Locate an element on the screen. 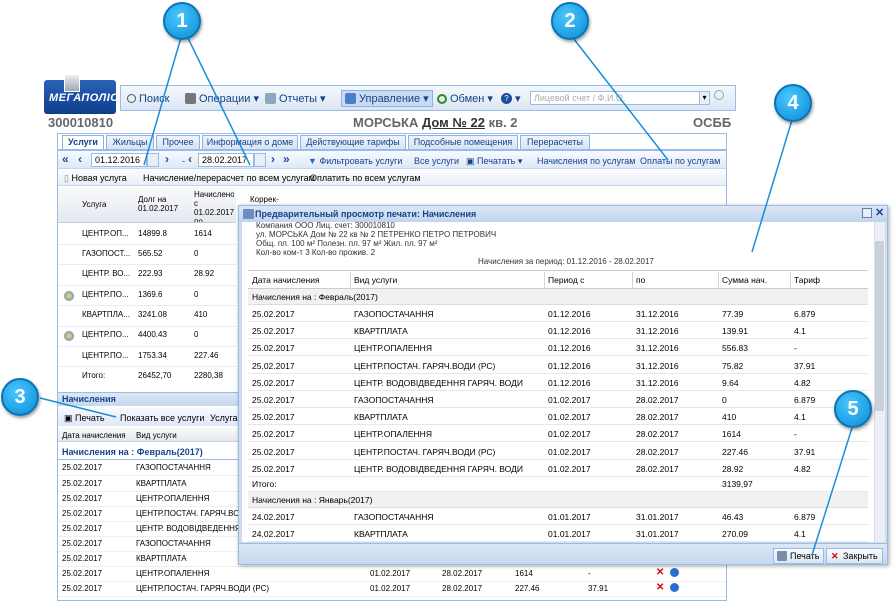  callout-5: 5 is located at coordinates (853, 409).